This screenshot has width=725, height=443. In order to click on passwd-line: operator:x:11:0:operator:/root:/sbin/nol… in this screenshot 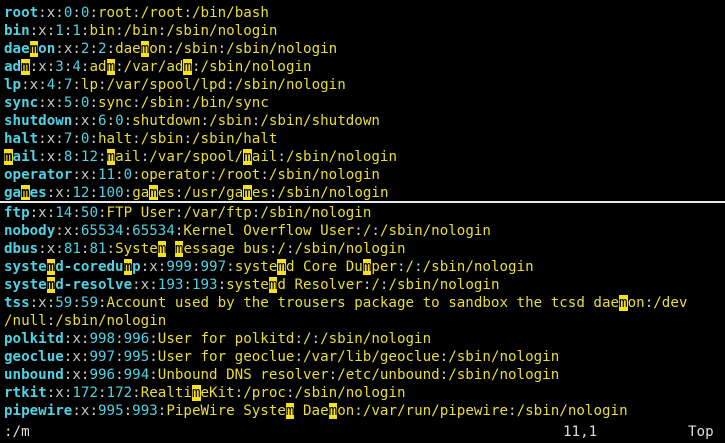, I will do `click(362, 175)`.